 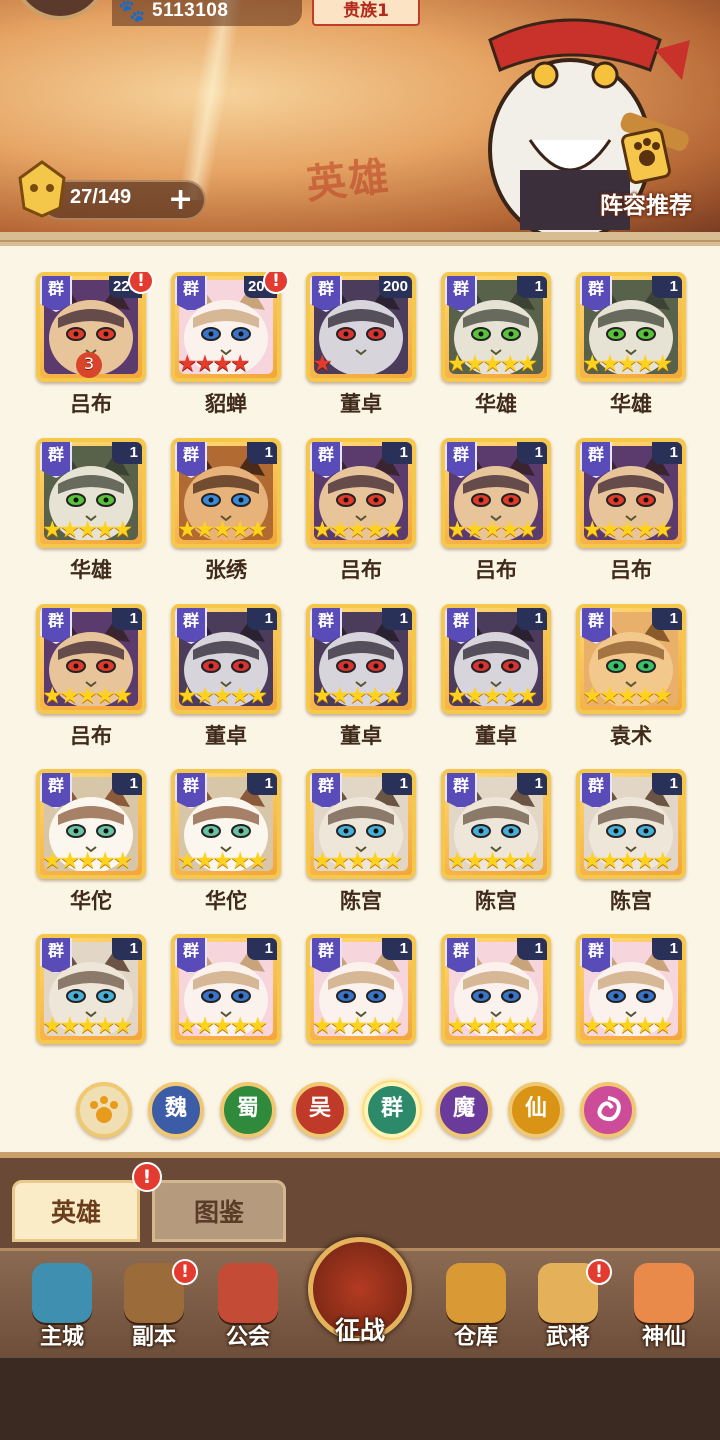 What do you see at coordinates (76, 1211) in the screenshot?
I see `tab-heroes: 英雄` at bounding box center [76, 1211].